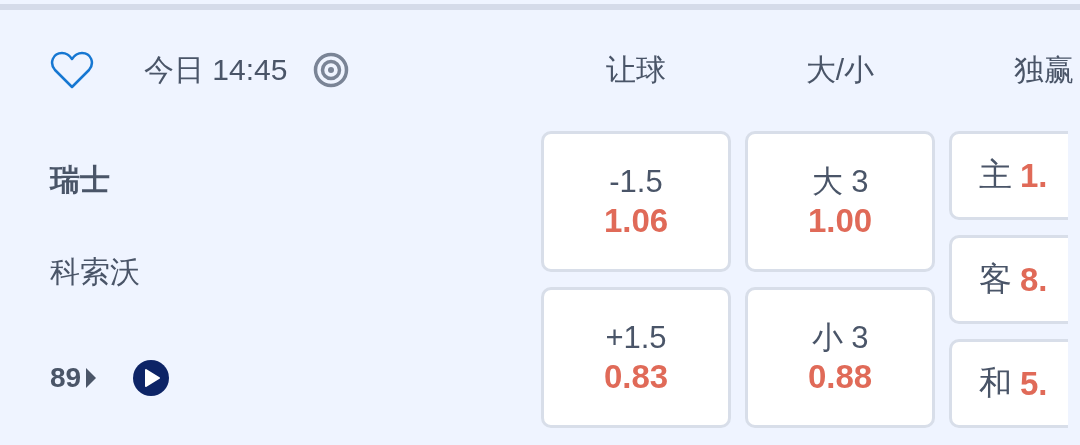 This screenshot has height=445, width=1080. Describe the element at coordinates (636, 69) in the screenshot. I see `column-header: 让球` at that location.